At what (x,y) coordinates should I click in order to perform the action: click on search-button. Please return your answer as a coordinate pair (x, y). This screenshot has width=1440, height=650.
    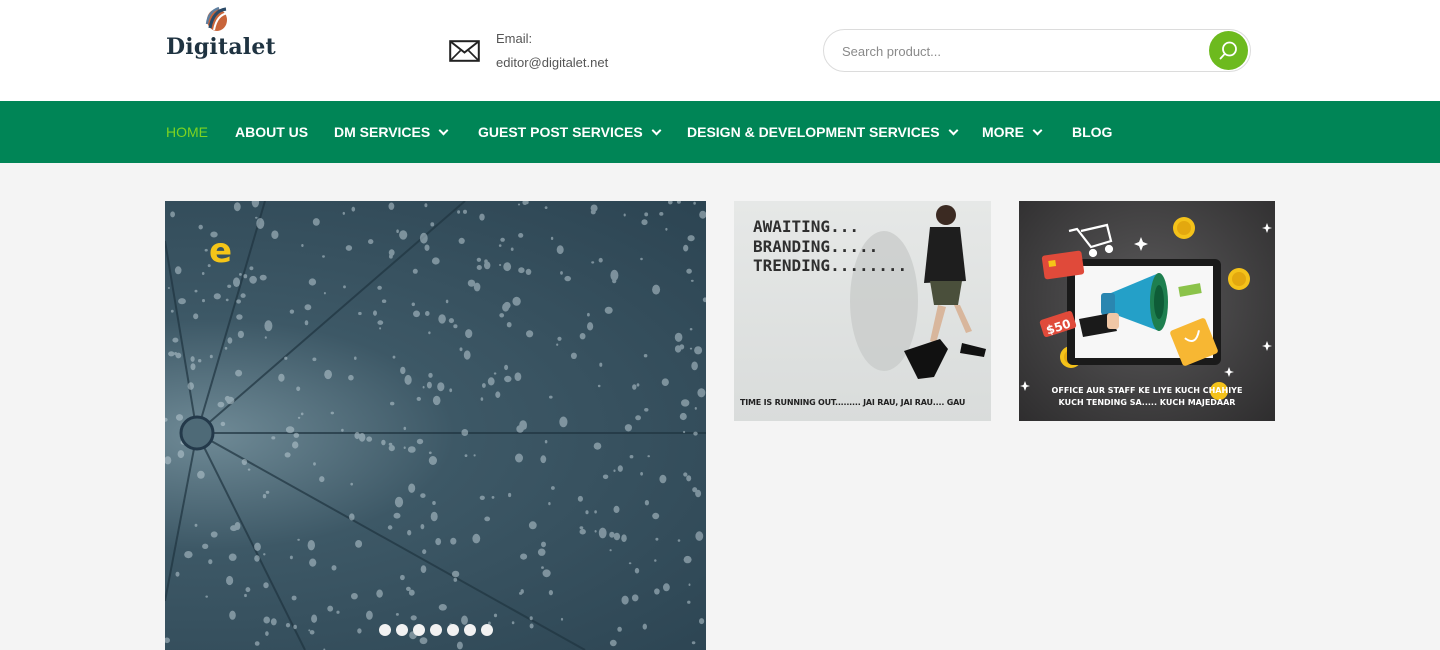
    Looking at the image, I should click on (1228, 50).